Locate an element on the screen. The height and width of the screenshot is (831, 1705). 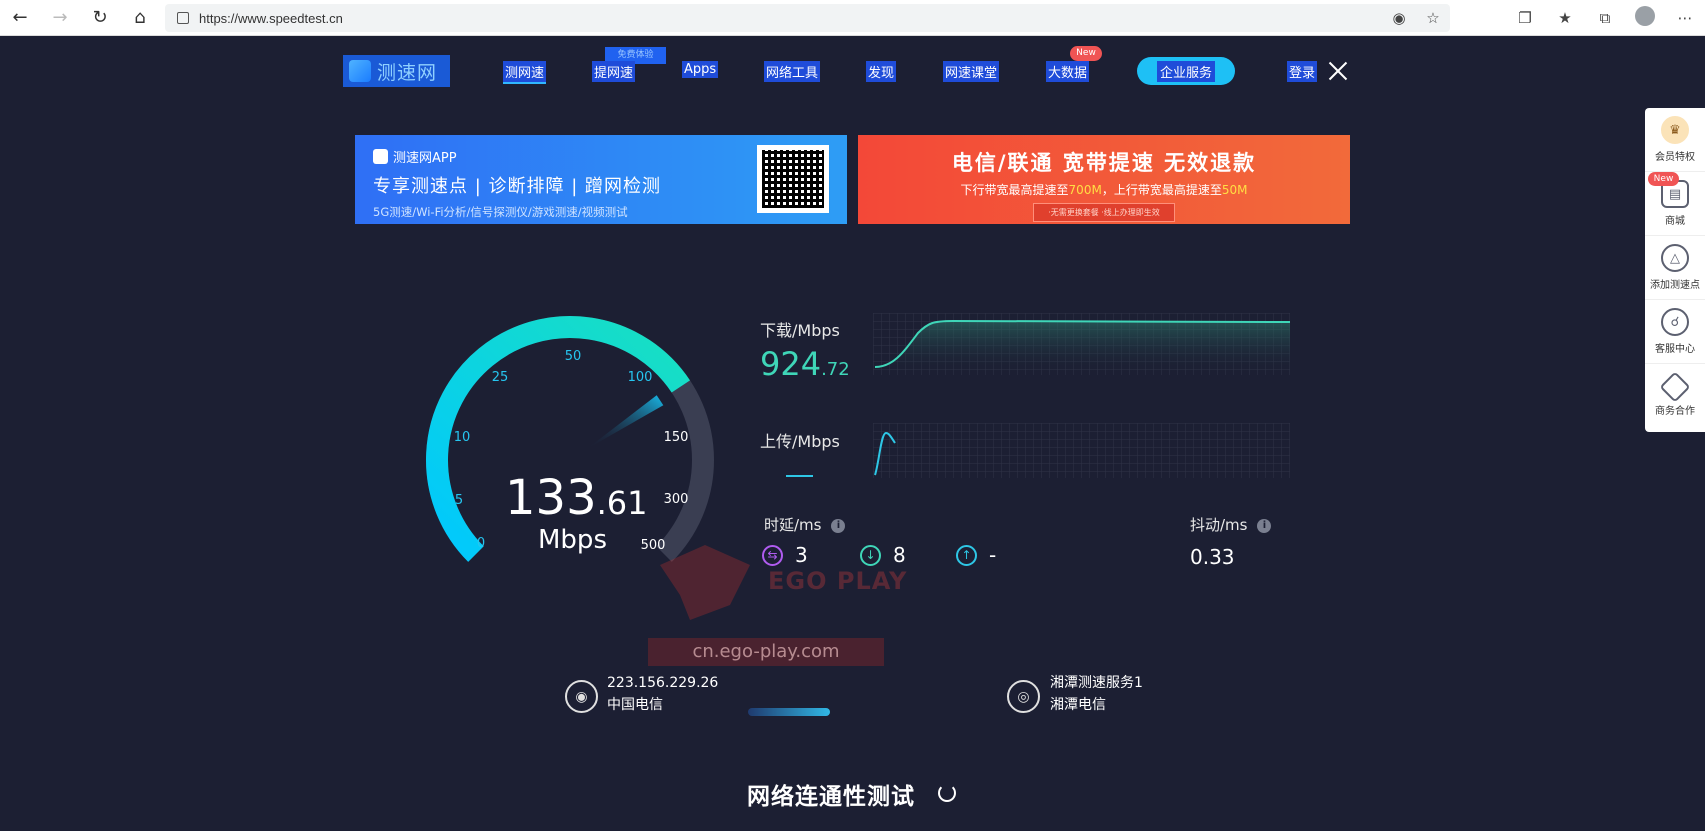
download-latency-icon: ↓ is located at coordinates (870, 555).